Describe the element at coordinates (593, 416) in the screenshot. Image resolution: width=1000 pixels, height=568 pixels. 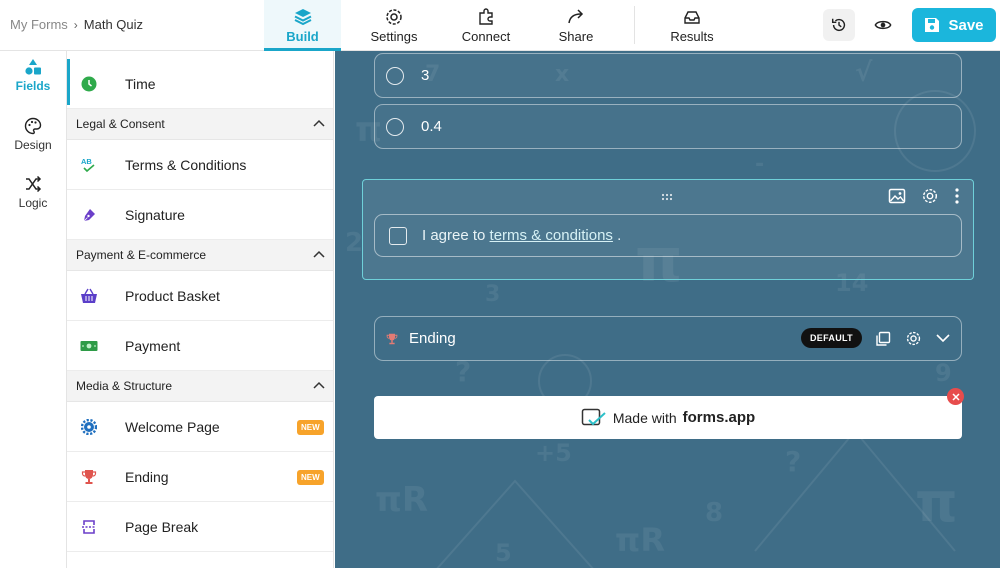
I see `forms-app-logo-icon` at that location.